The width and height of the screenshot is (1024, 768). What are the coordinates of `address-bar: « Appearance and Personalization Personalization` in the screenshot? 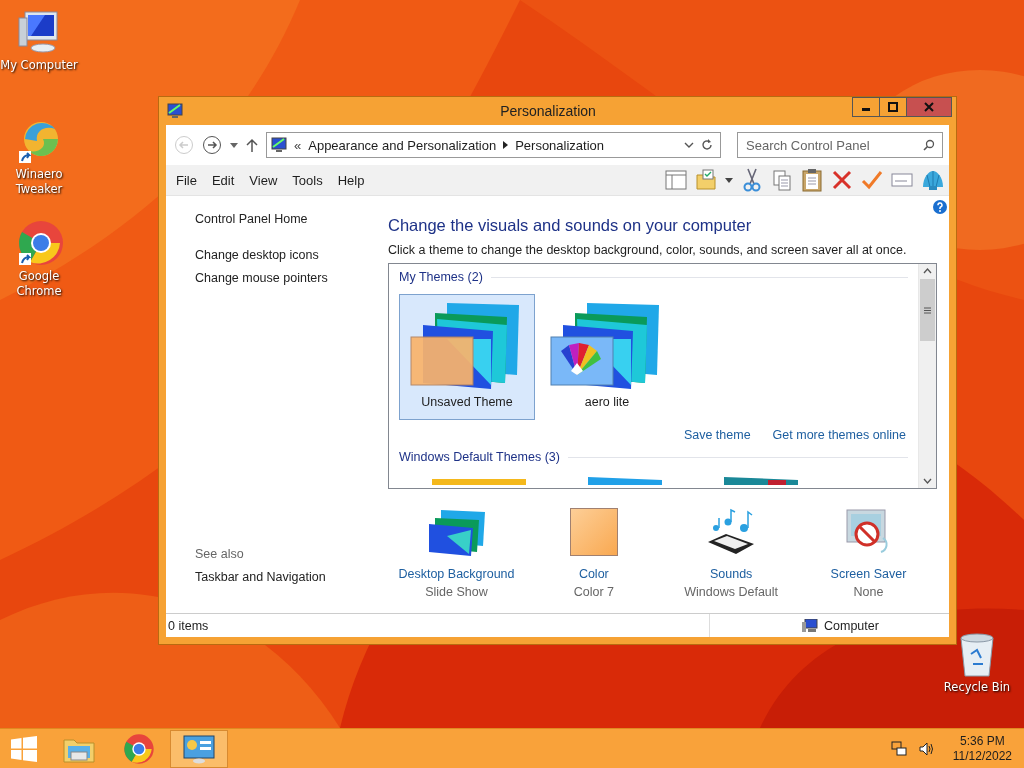 It's located at (493, 145).